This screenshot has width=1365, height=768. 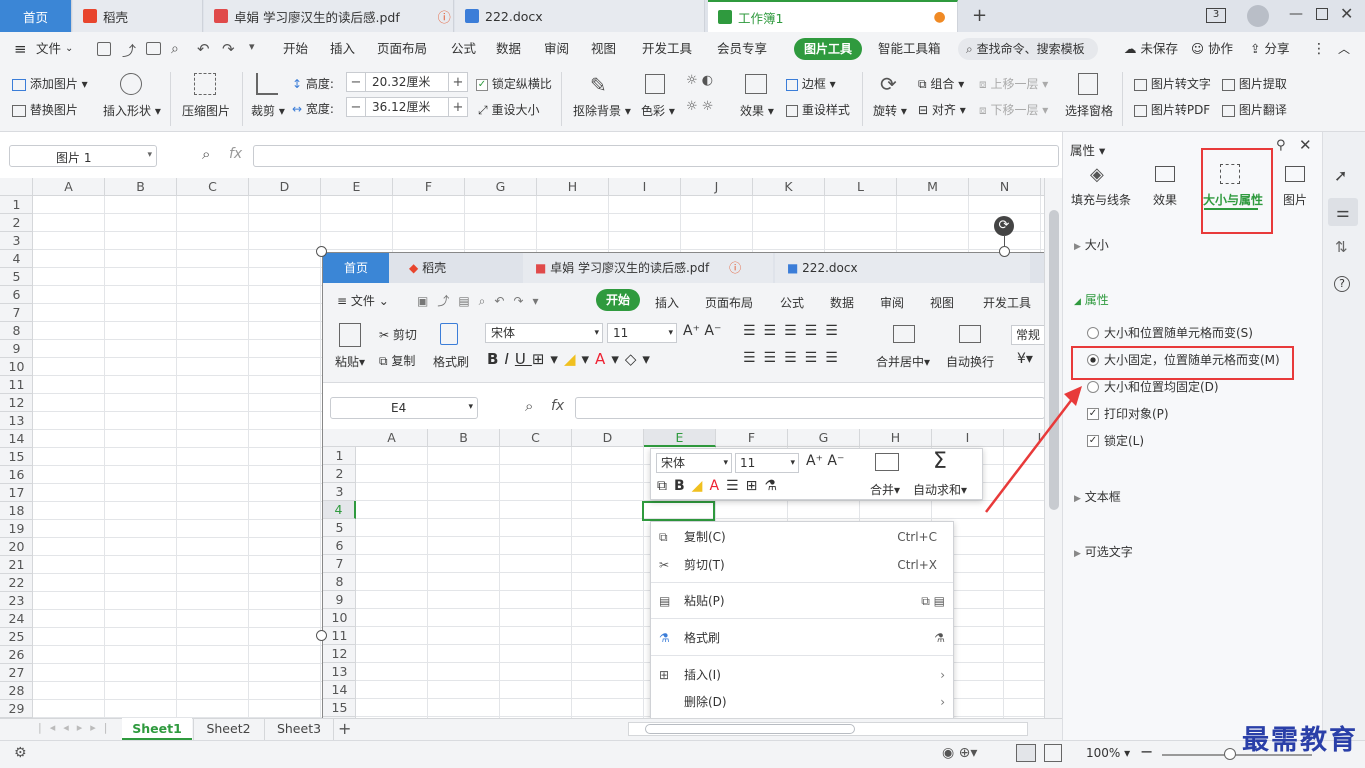 I want to click on selection-pane-icon, so click(x=1088, y=84).